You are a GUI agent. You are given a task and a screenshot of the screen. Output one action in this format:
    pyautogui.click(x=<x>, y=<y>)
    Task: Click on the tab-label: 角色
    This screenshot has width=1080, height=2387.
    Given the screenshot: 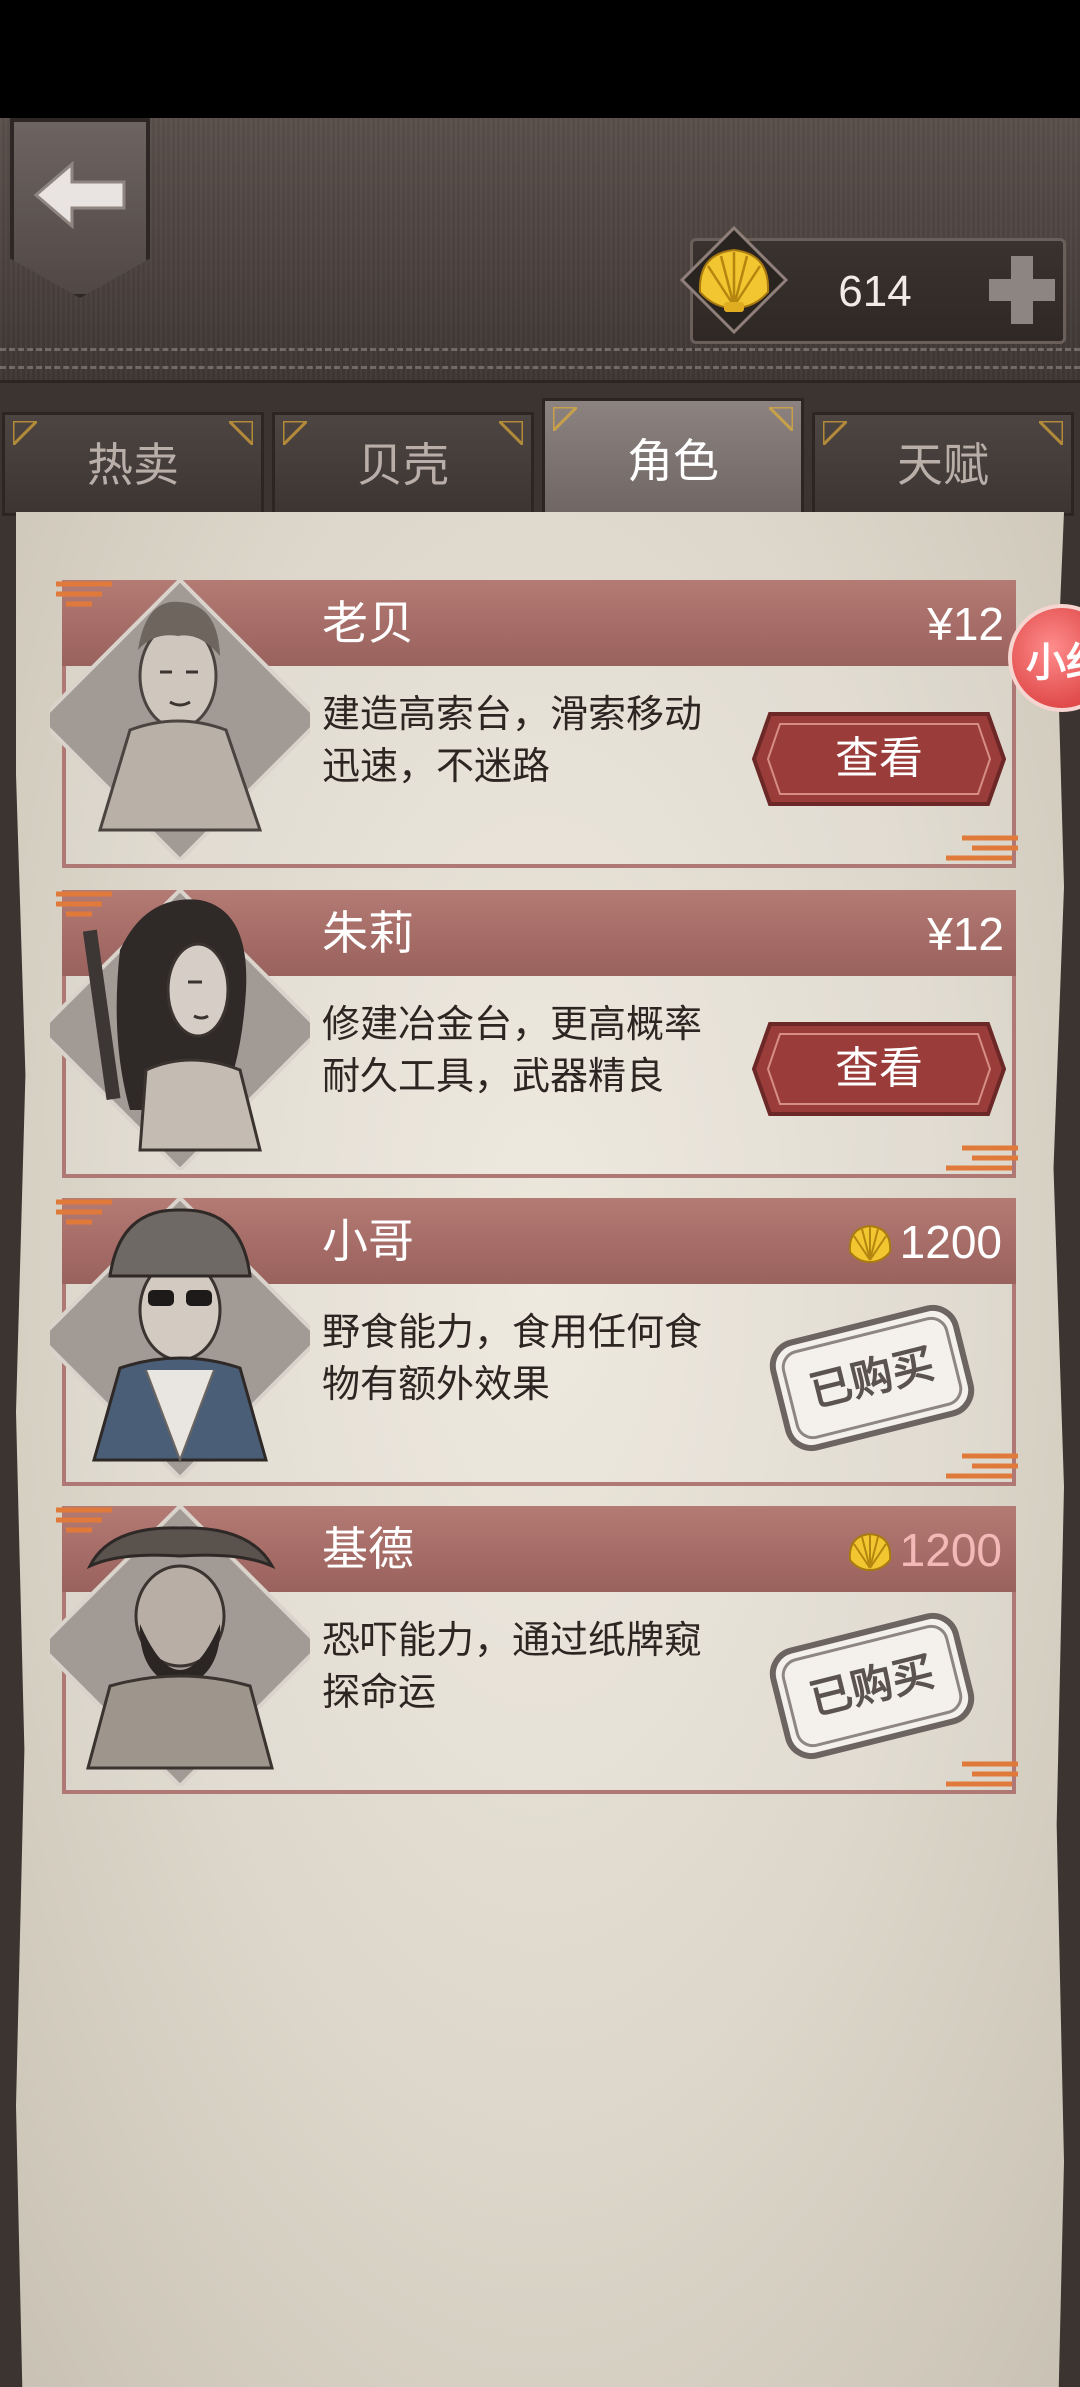 What is the action you would take?
    pyautogui.click(x=673, y=461)
    